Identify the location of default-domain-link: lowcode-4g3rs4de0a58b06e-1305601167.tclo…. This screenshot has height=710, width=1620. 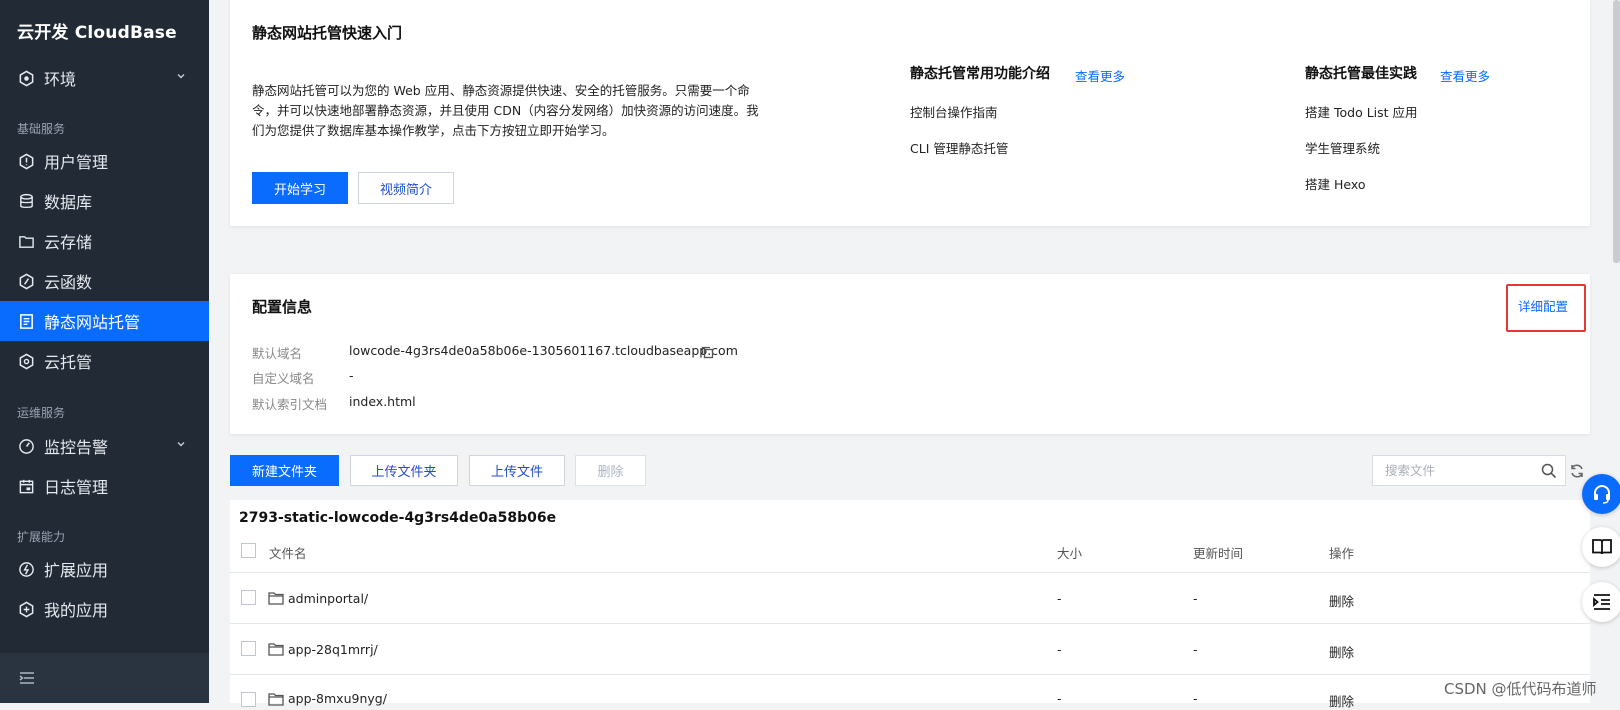
(543, 350).